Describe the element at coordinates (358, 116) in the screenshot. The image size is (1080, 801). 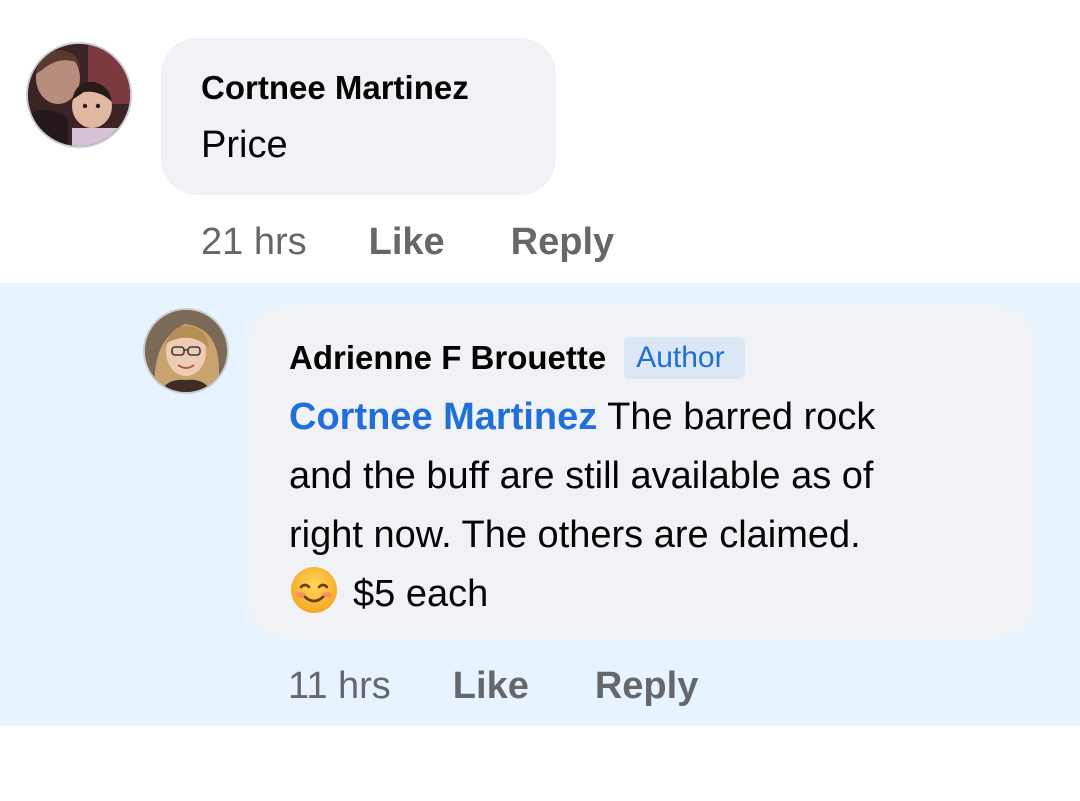
I see `comment-bubble: Cortnee Martinez Price` at that location.